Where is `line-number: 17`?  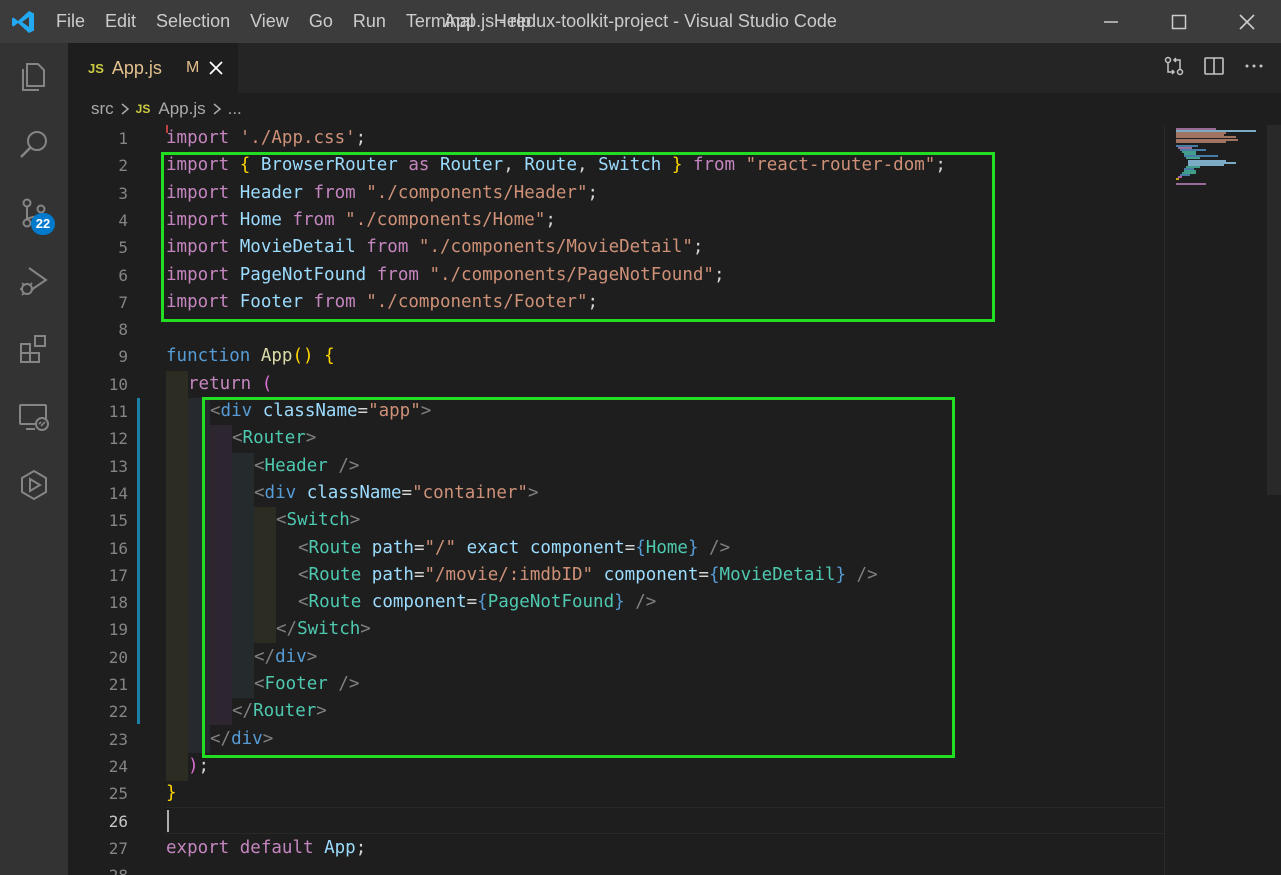 line-number: 17 is located at coordinates (118, 575).